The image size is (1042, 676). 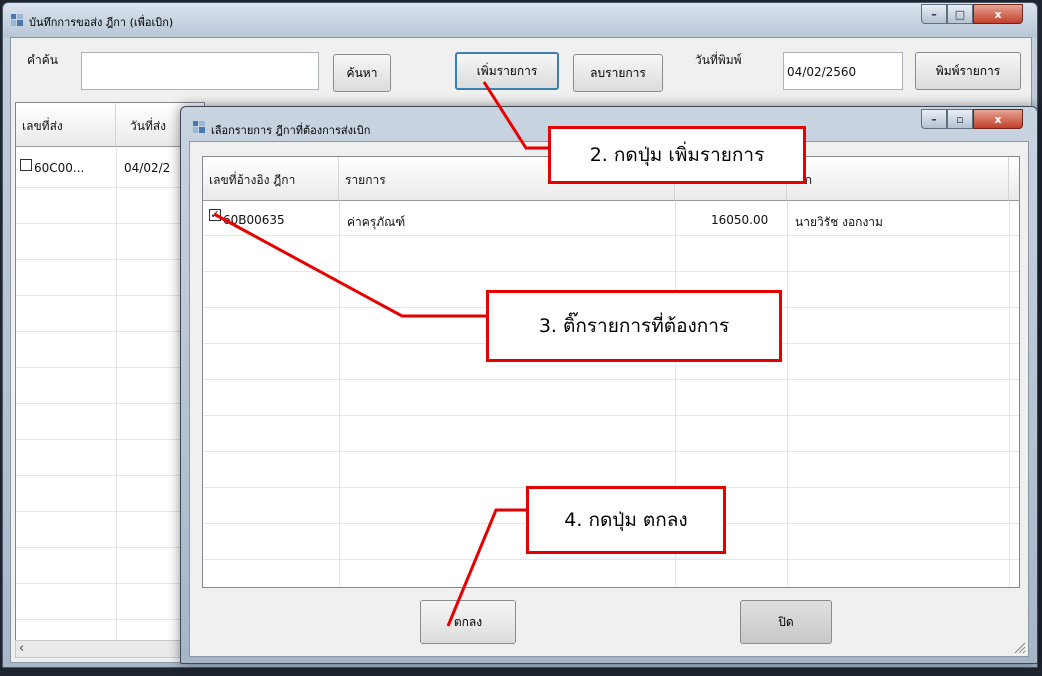 What do you see at coordinates (718, 60) in the screenshot?
I see `print-date-label: วันที่พิมพ์` at bounding box center [718, 60].